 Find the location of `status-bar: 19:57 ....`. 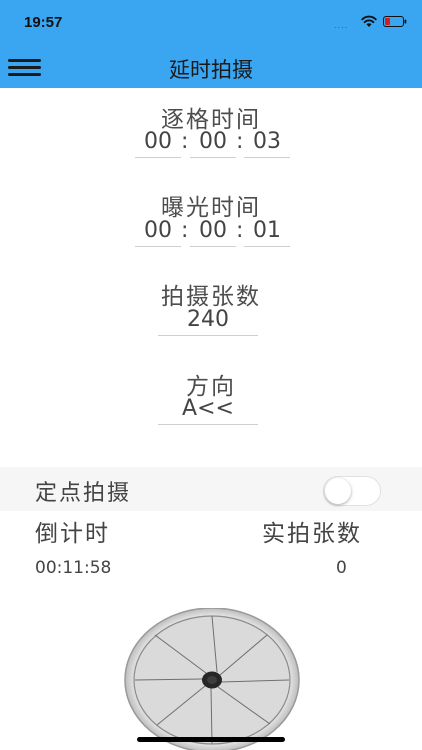

status-bar: 19:57 .... is located at coordinates (211, 22).